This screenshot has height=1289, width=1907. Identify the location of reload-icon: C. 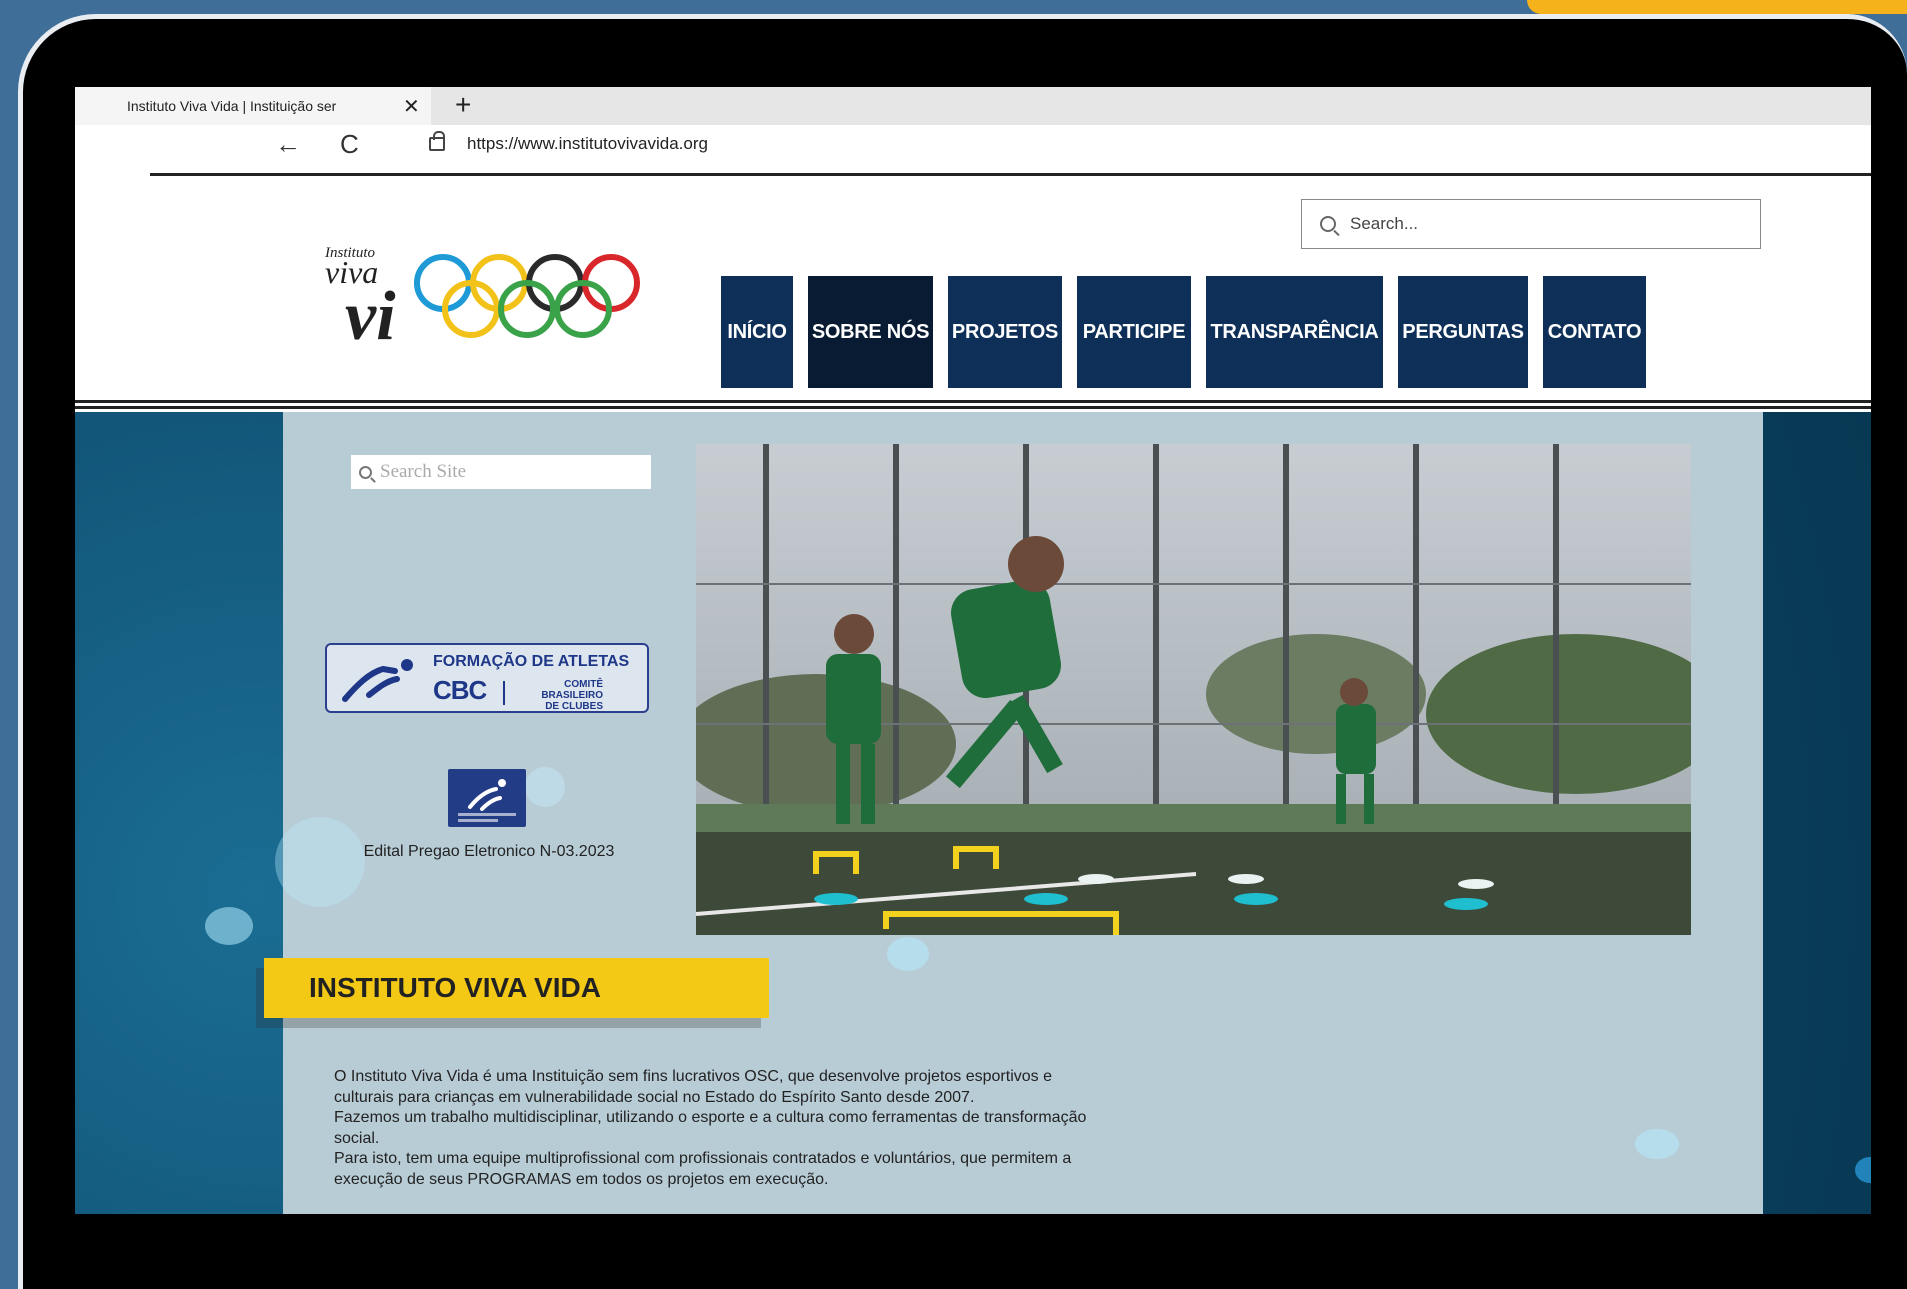
(349, 144).